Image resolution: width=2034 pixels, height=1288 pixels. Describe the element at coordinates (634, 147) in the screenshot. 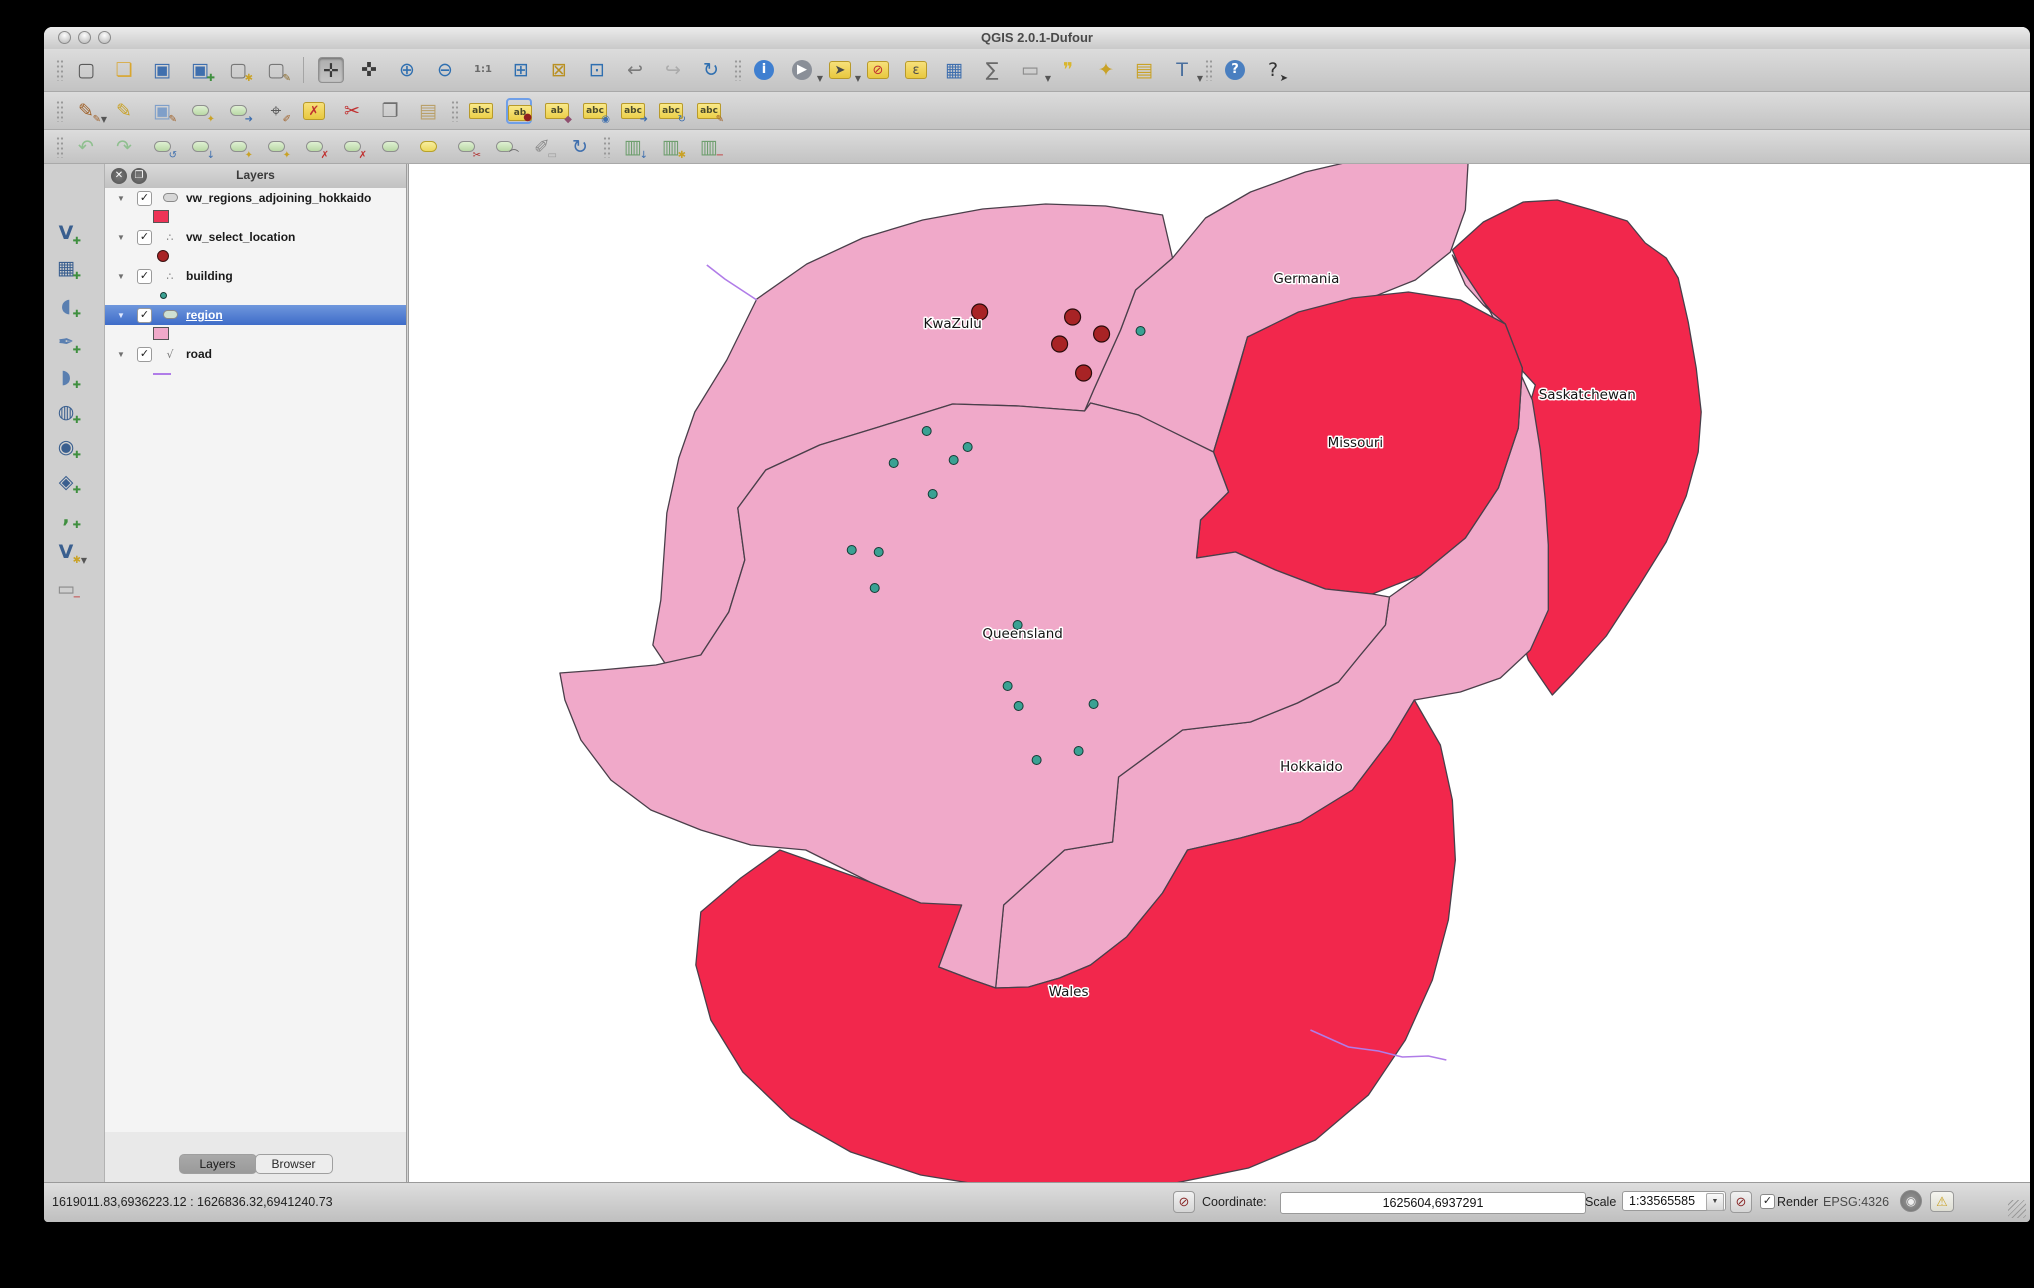

I see `copy-paste-style-1-icon: ▥ ↓` at that location.